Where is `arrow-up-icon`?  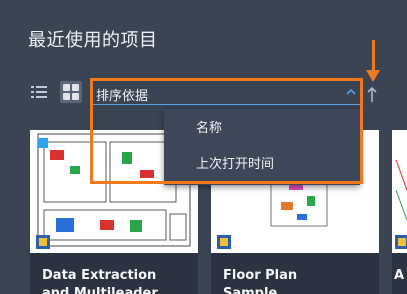 arrow-up-icon is located at coordinates (372, 94).